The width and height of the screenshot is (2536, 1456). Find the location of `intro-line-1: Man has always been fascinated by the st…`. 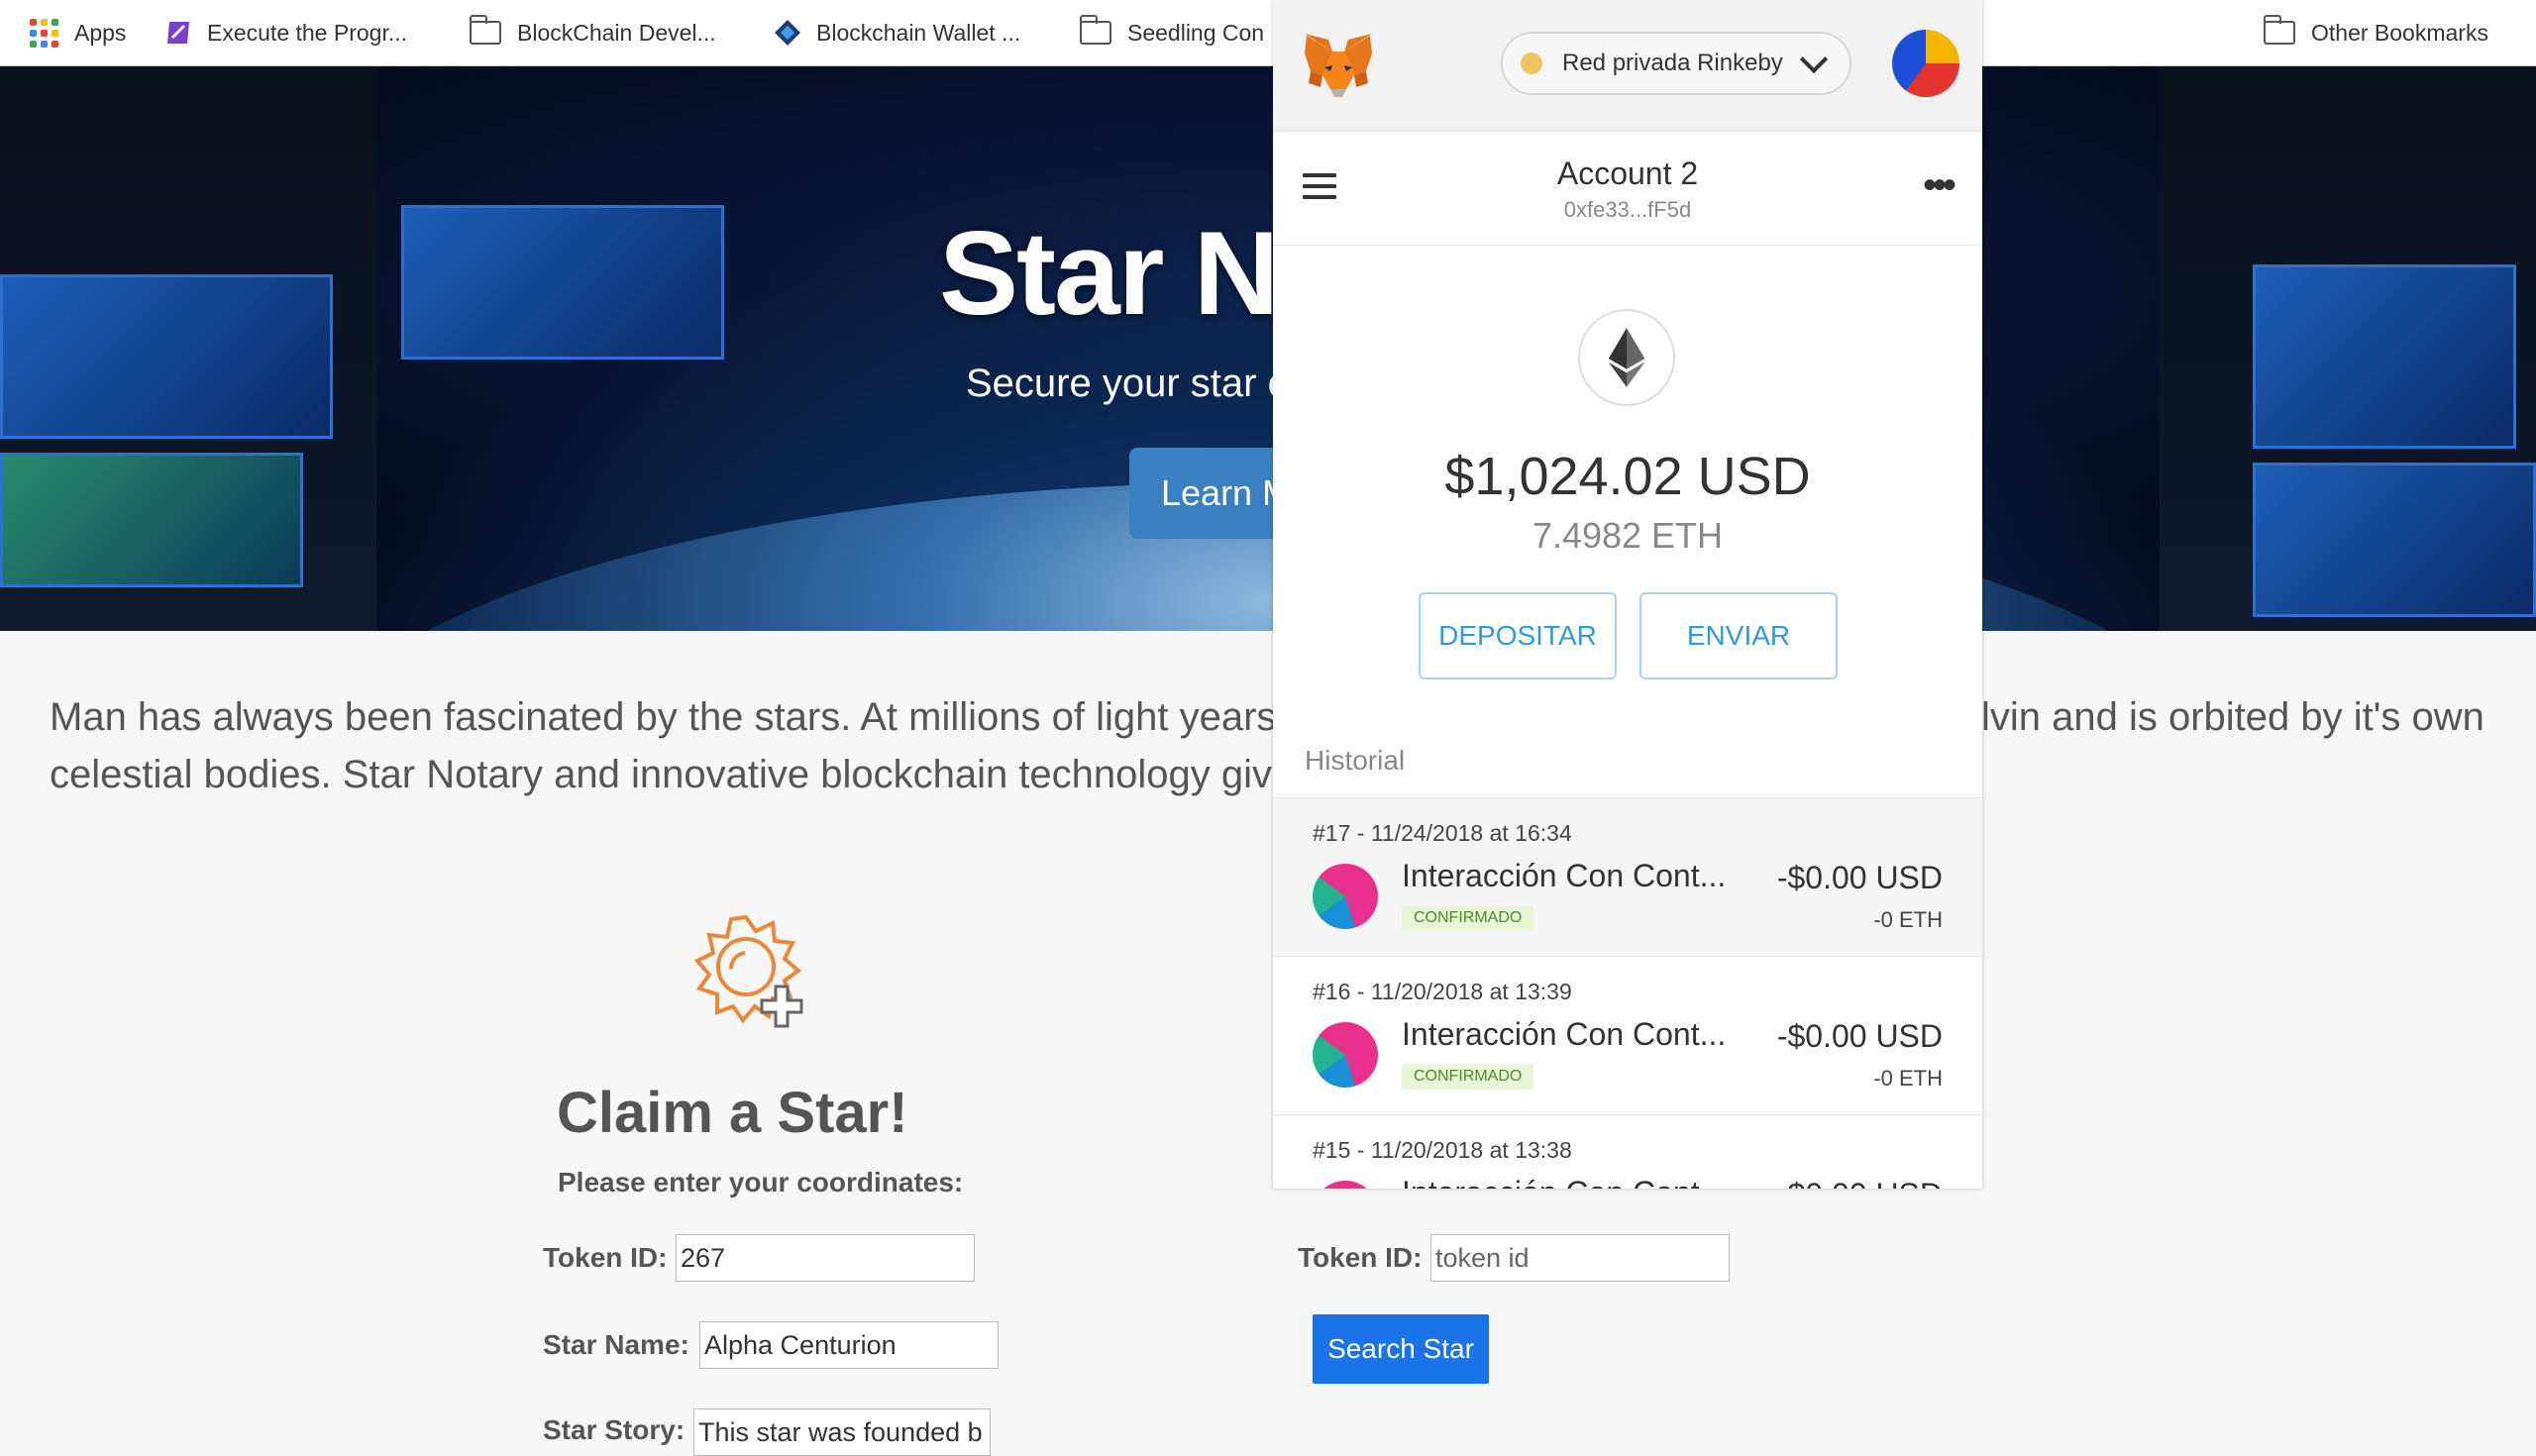

intro-line-1: Man has always been fascinated by the st… is located at coordinates (680, 717).